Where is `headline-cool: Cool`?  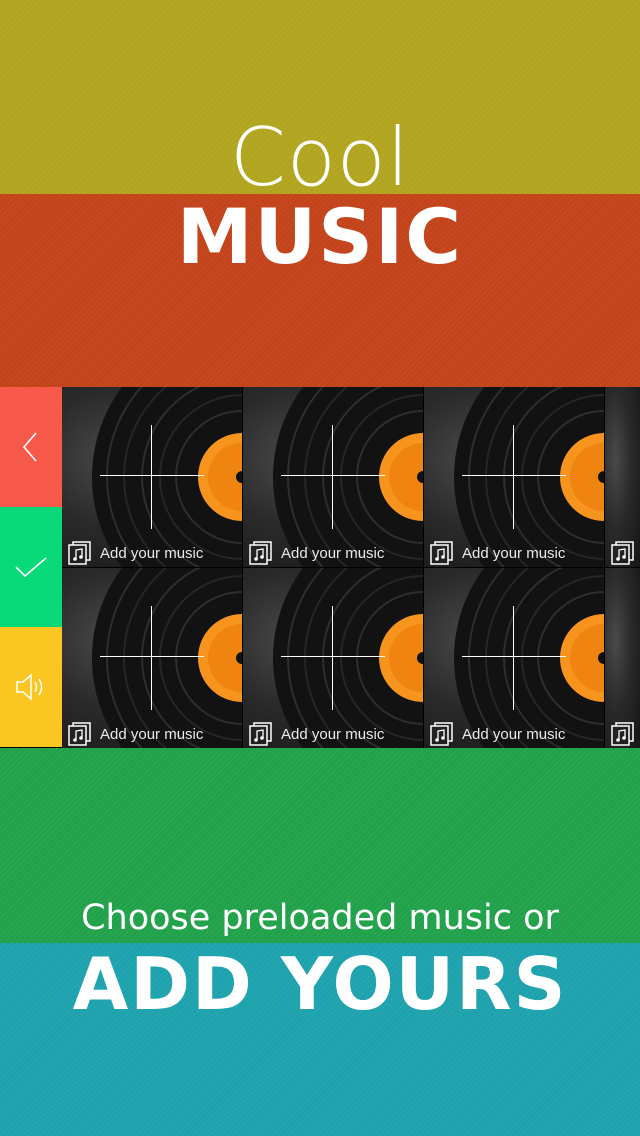
headline-cool: Cool is located at coordinates (320, 157).